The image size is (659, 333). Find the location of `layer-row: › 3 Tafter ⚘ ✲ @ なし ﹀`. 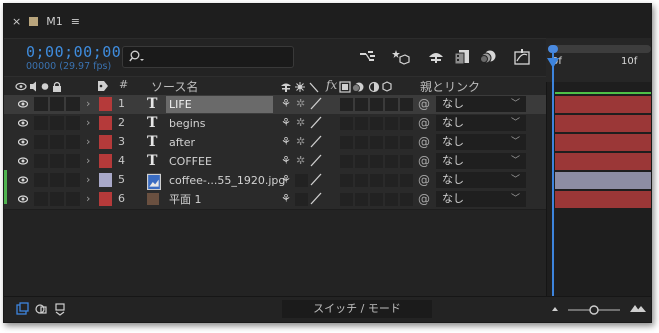

layer-row: › 3 Tafter ⚘ ✲ @ なし ﹀ is located at coordinates (275, 143).